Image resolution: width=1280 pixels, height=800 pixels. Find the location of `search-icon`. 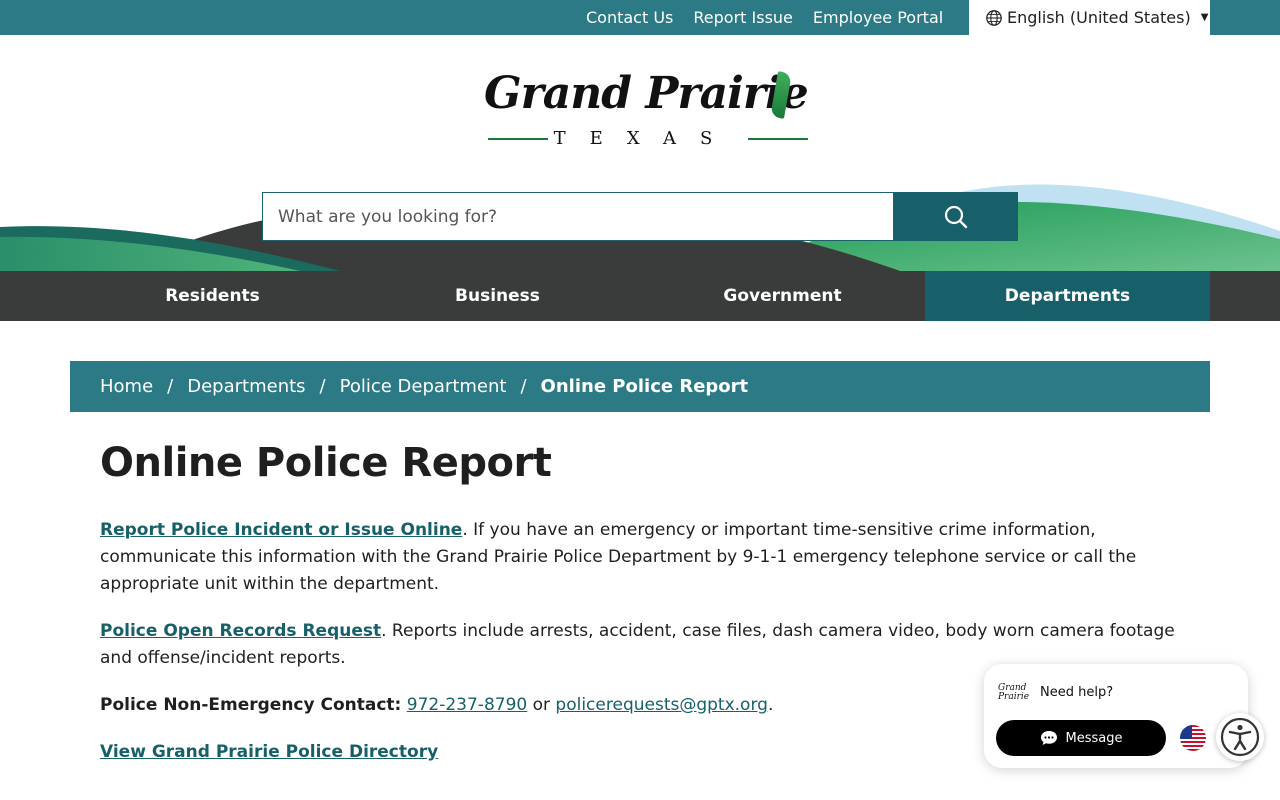

search-icon is located at coordinates (956, 216).